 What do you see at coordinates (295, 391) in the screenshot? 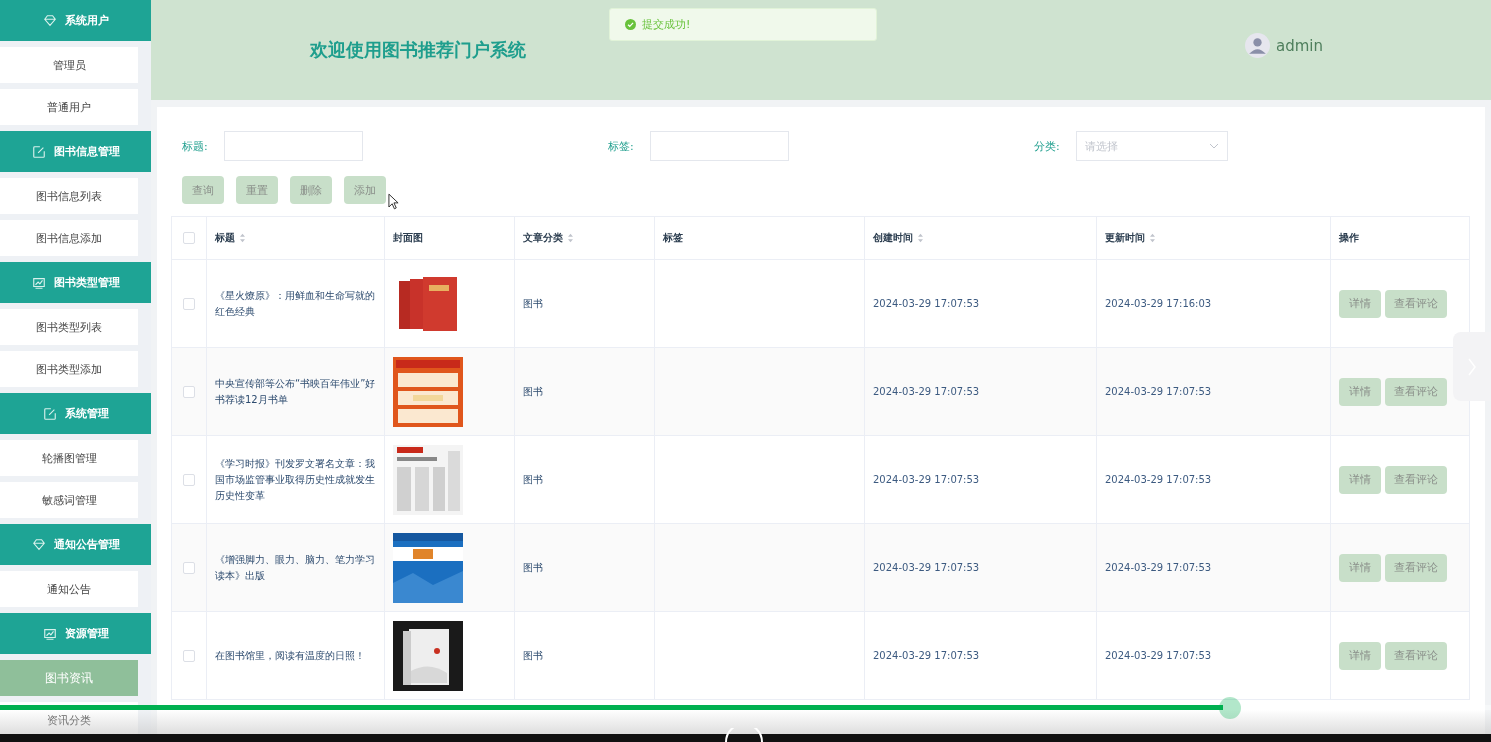
I see `table-cell-text: 中央宣传部等公布“书映百年伟业”好书荐读12月书单` at bounding box center [295, 391].